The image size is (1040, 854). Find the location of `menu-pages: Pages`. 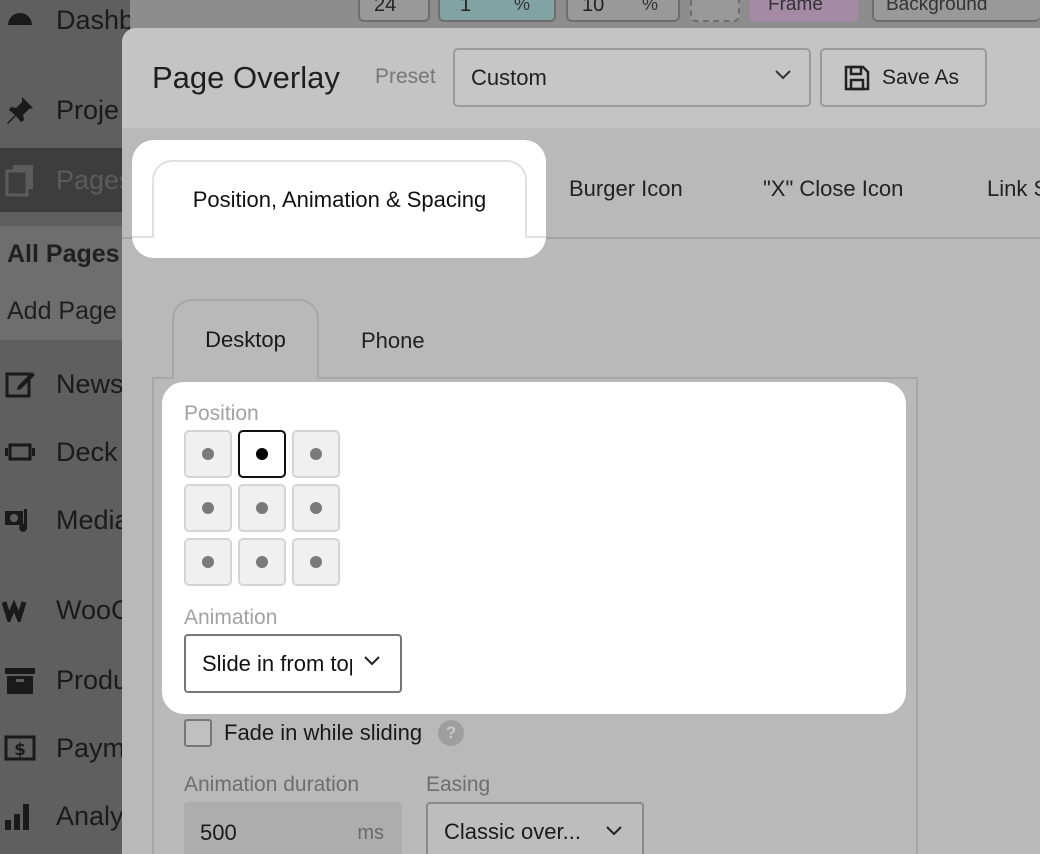

menu-pages: Pages is located at coordinates (65, 180).